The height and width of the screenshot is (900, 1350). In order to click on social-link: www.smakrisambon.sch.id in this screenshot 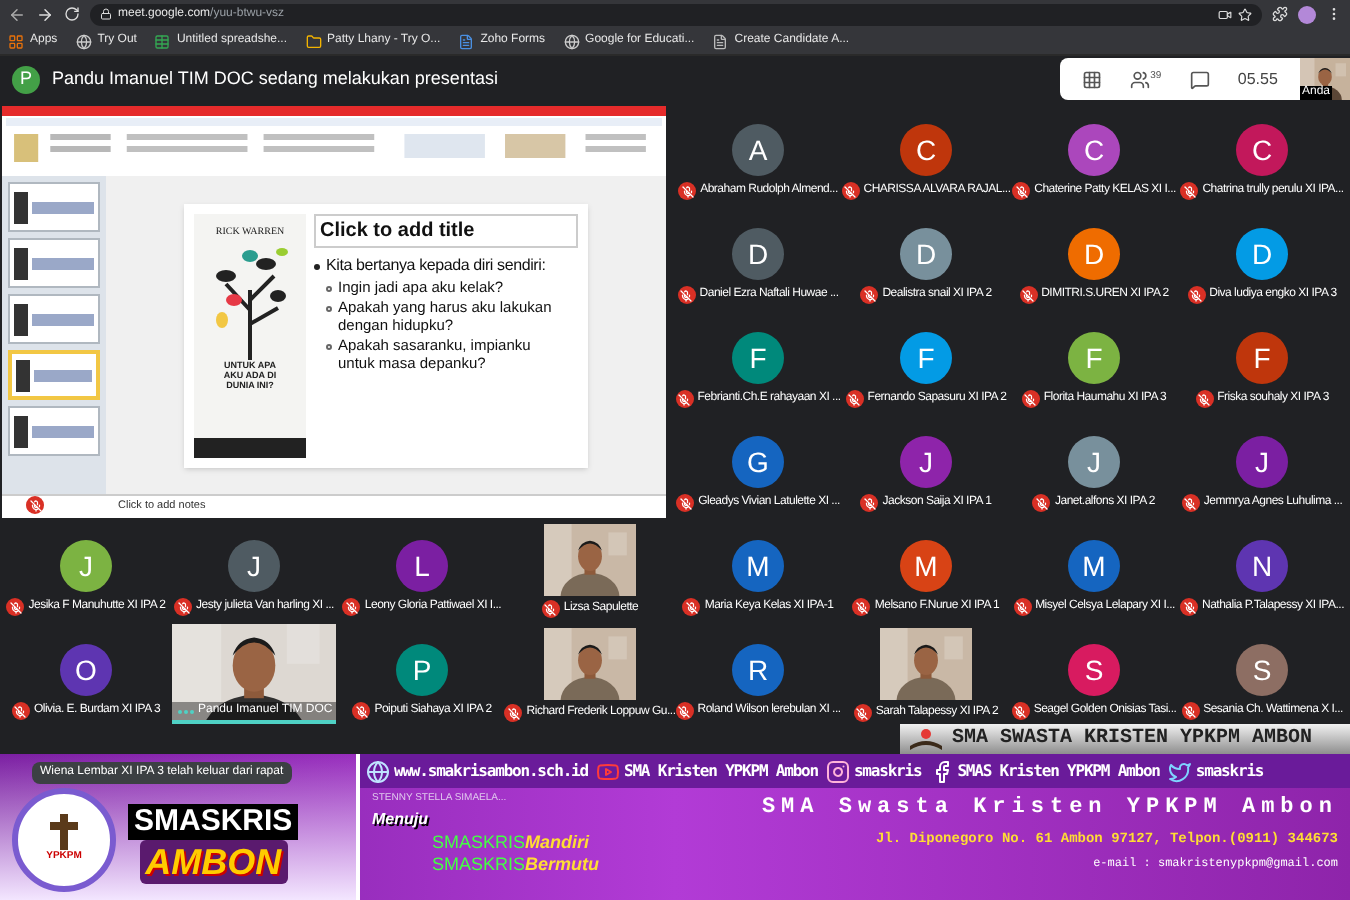, I will do `click(477, 771)`.